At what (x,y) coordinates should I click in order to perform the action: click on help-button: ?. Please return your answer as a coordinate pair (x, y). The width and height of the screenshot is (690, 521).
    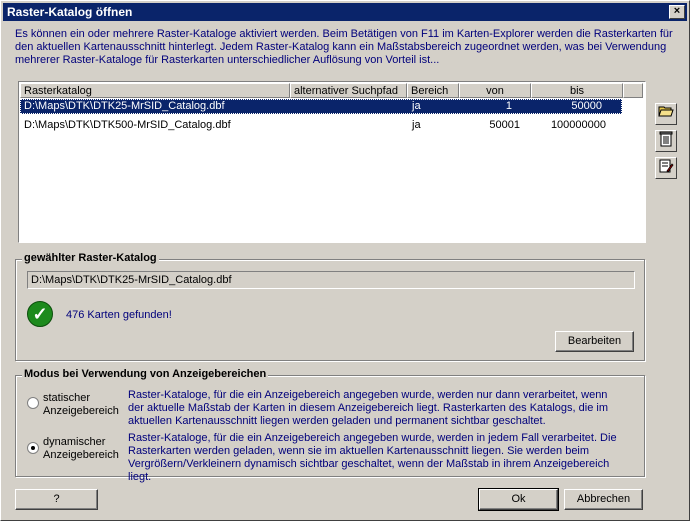
    Looking at the image, I should click on (56, 499).